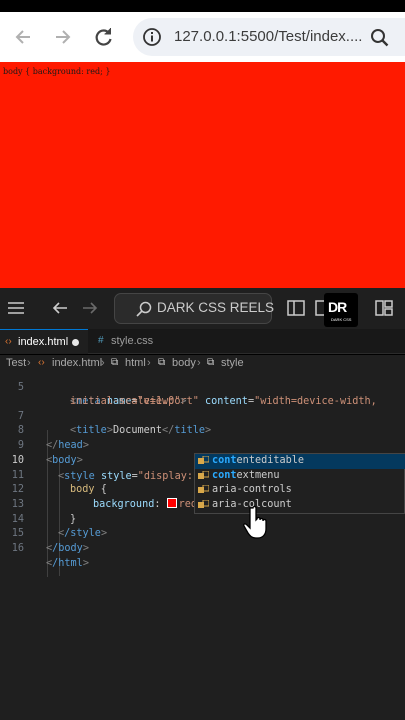 Image resolution: width=405 pixels, height=720 pixels. What do you see at coordinates (255, 522) in the screenshot?
I see `hand-cursor-icon` at bounding box center [255, 522].